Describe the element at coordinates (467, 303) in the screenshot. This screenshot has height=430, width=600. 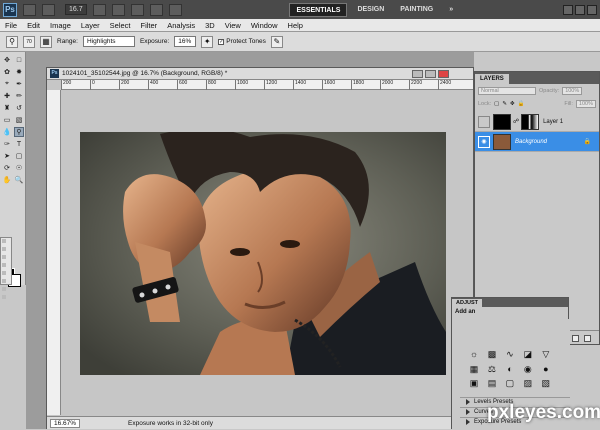
I see `tab-adjustments: ADJUST` at that location.